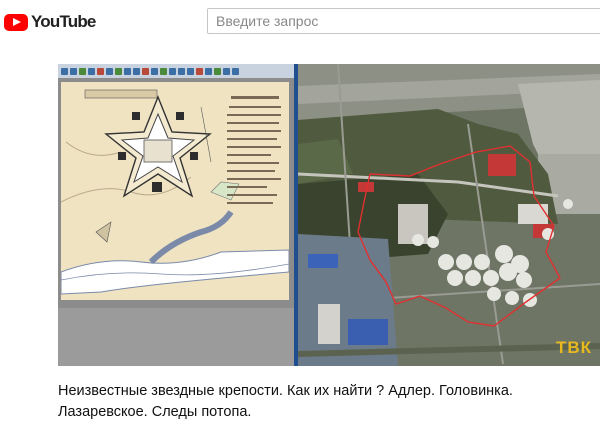 This screenshot has width=600, height=430. Describe the element at coordinates (63, 21) in the screenshot. I see `logo-text: YouTube` at that location.